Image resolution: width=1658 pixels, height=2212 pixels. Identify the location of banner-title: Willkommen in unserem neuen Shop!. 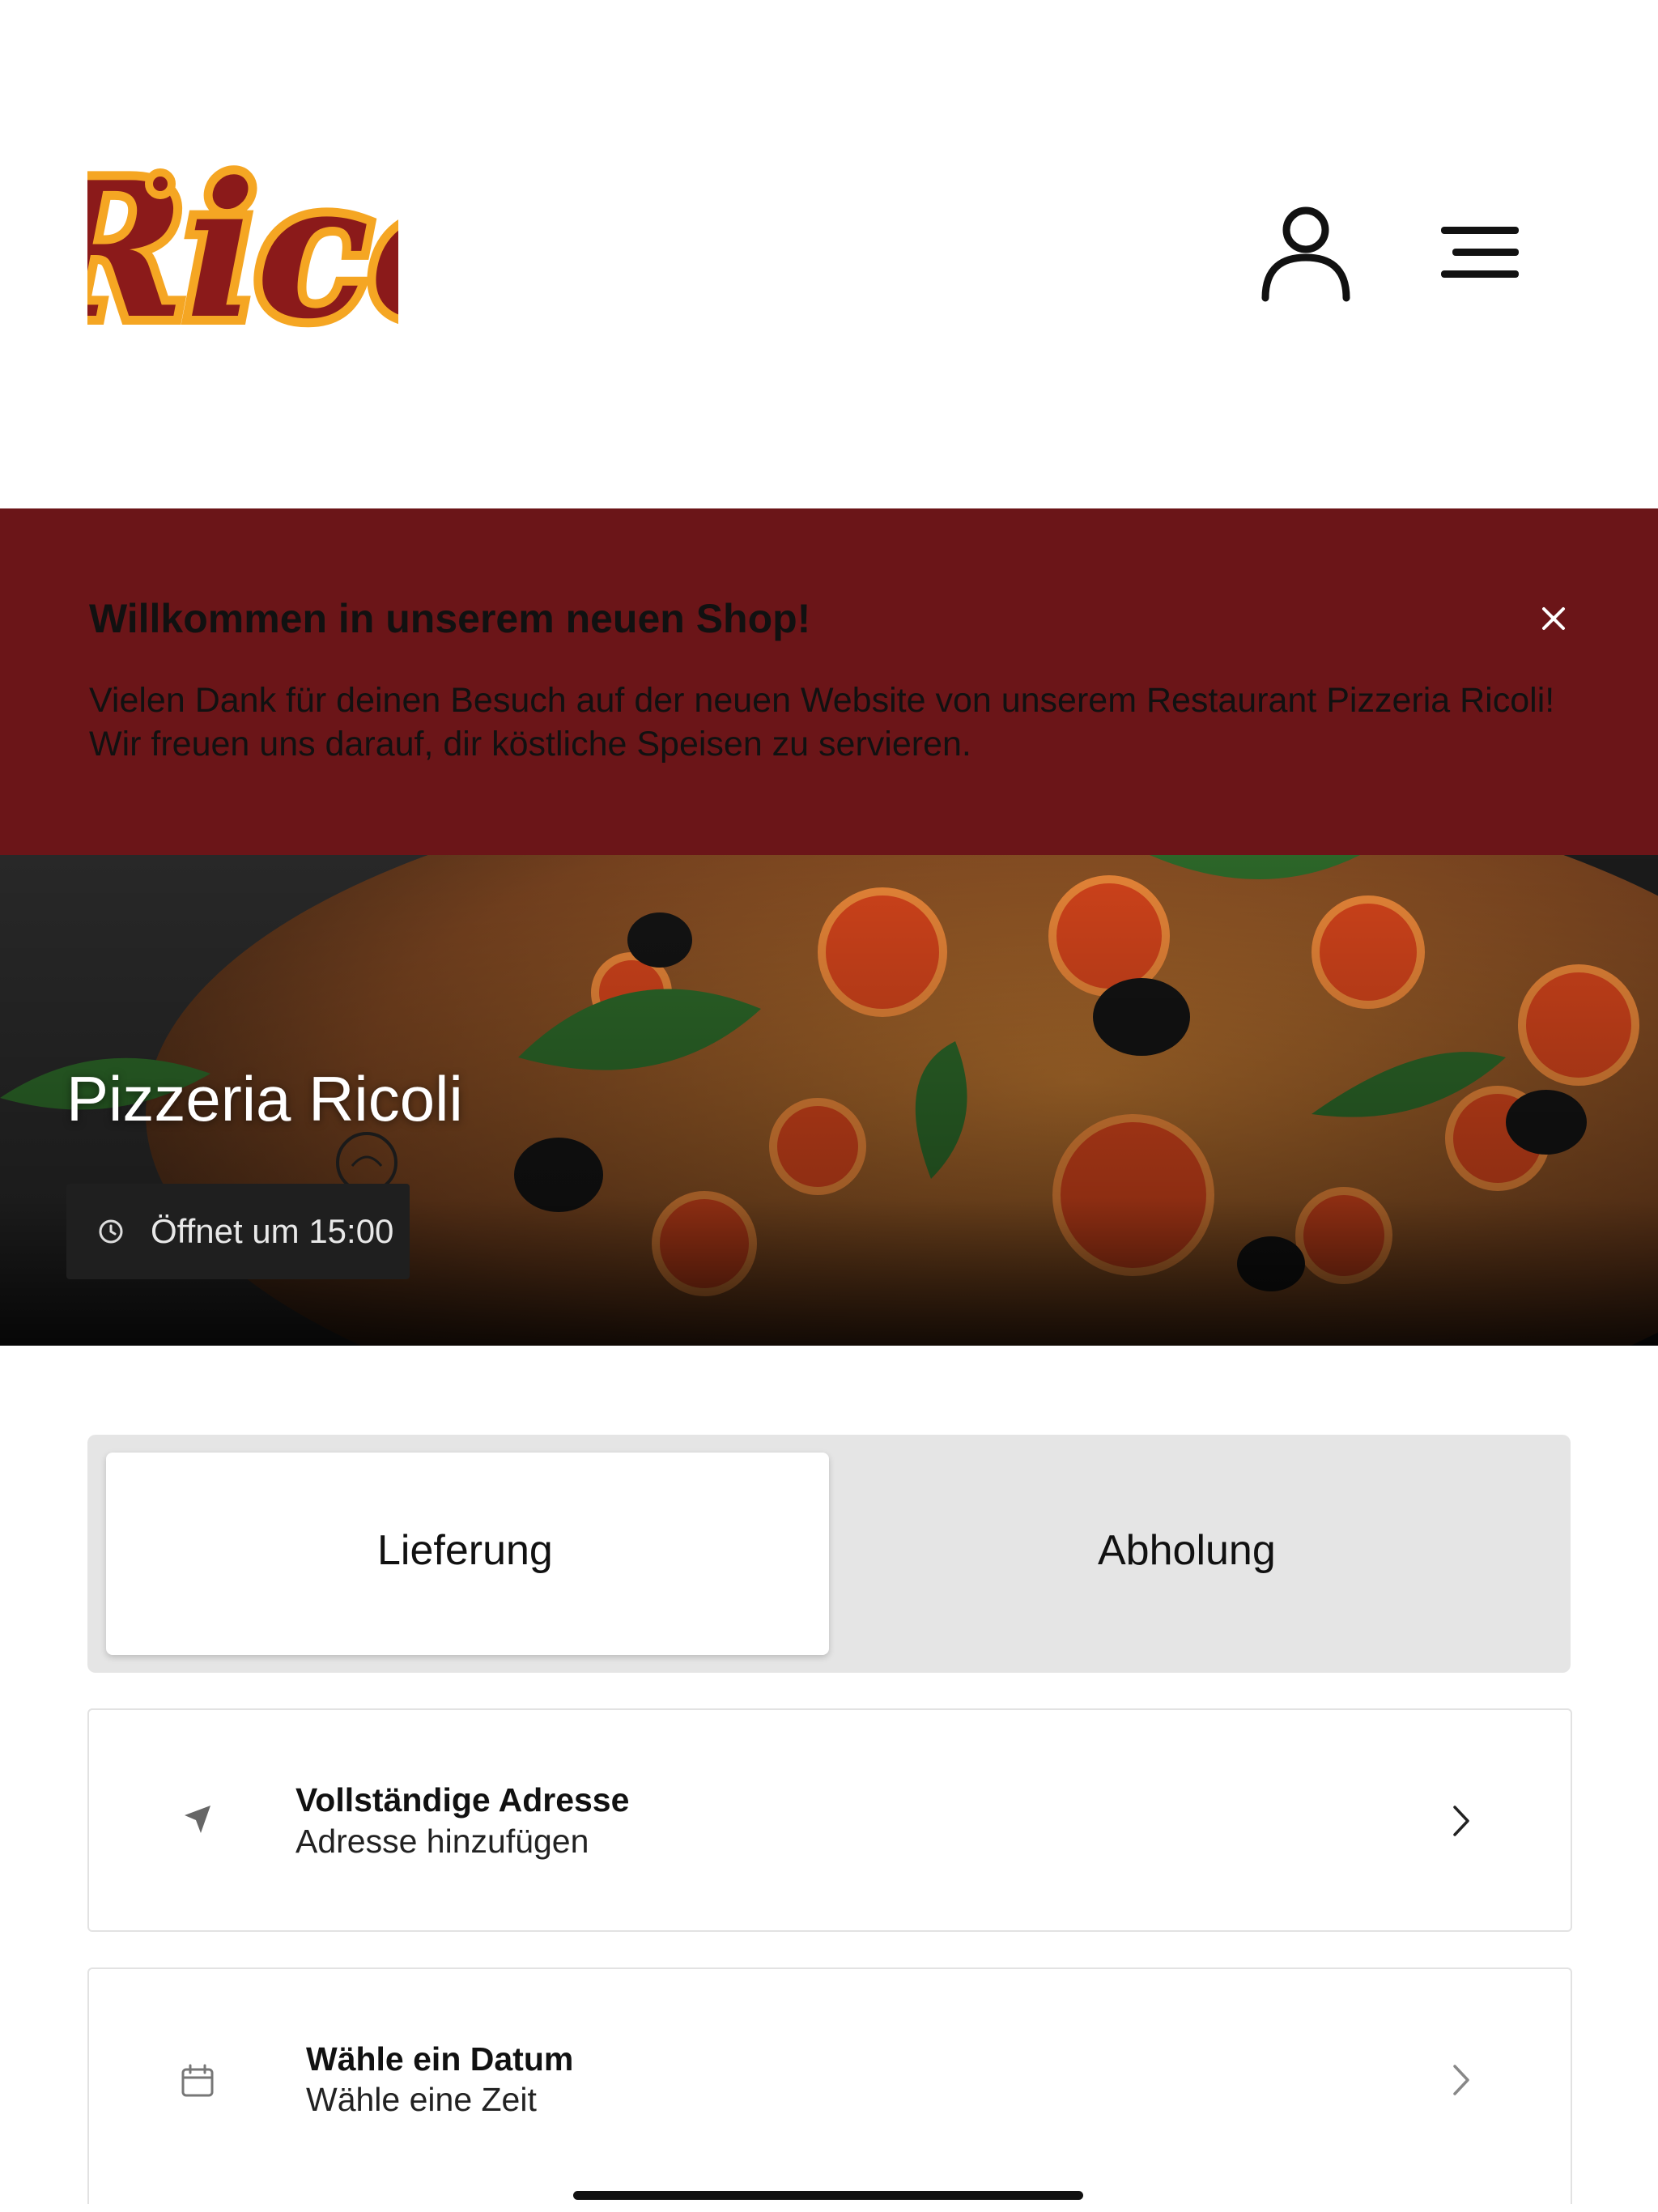
(450, 619).